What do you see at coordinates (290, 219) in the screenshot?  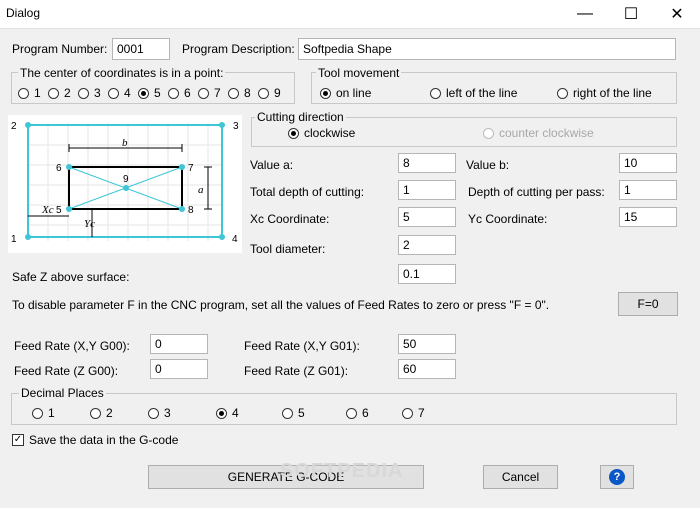 I see `xc-label: Xc Coordinate:` at bounding box center [290, 219].